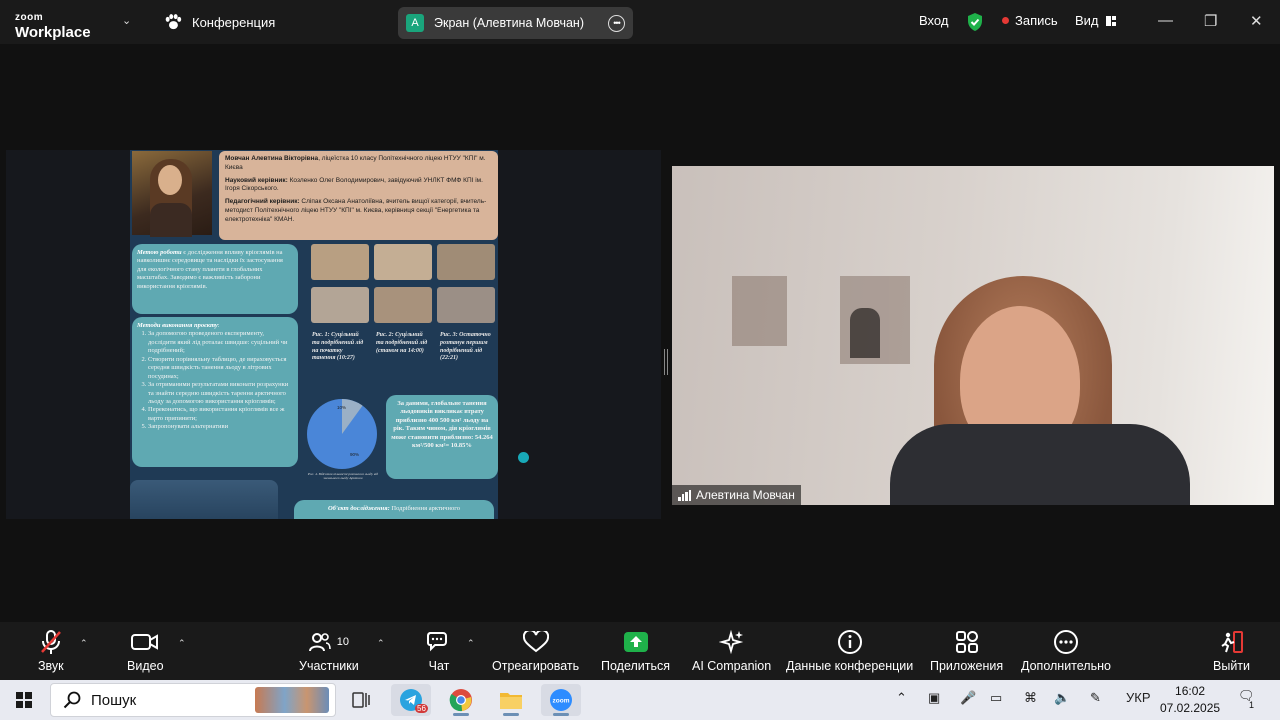  I want to click on apps-icon, so click(966, 642).